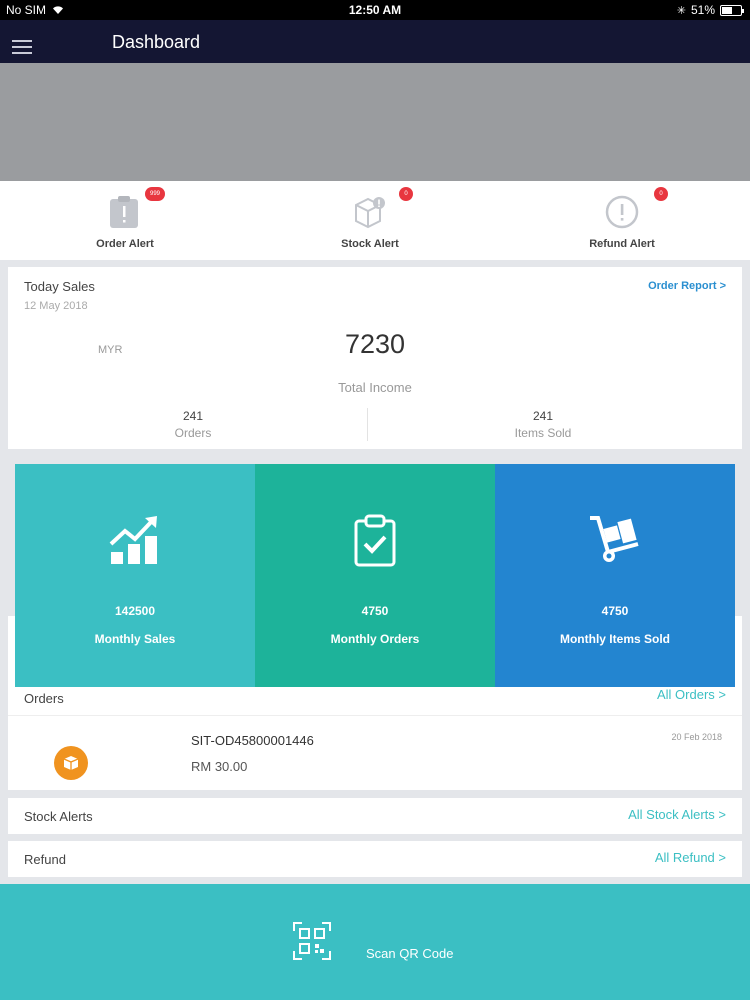 Image resolution: width=750 pixels, height=1000 pixels. Describe the element at coordinates (370, 213) in the screenshot. I see `box-alert-icon` at that location.